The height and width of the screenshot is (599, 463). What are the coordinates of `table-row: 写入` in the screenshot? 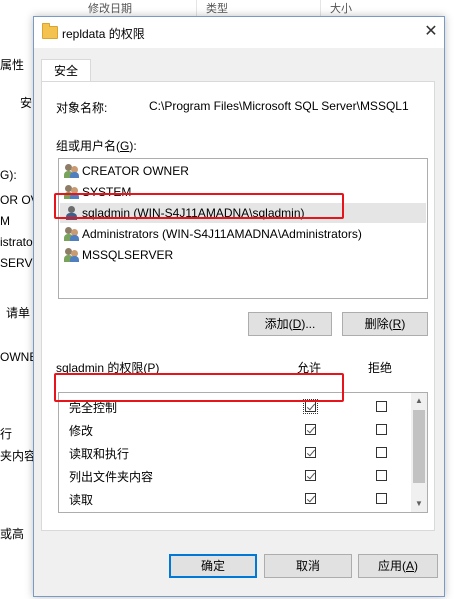 It's located at (235, 511).